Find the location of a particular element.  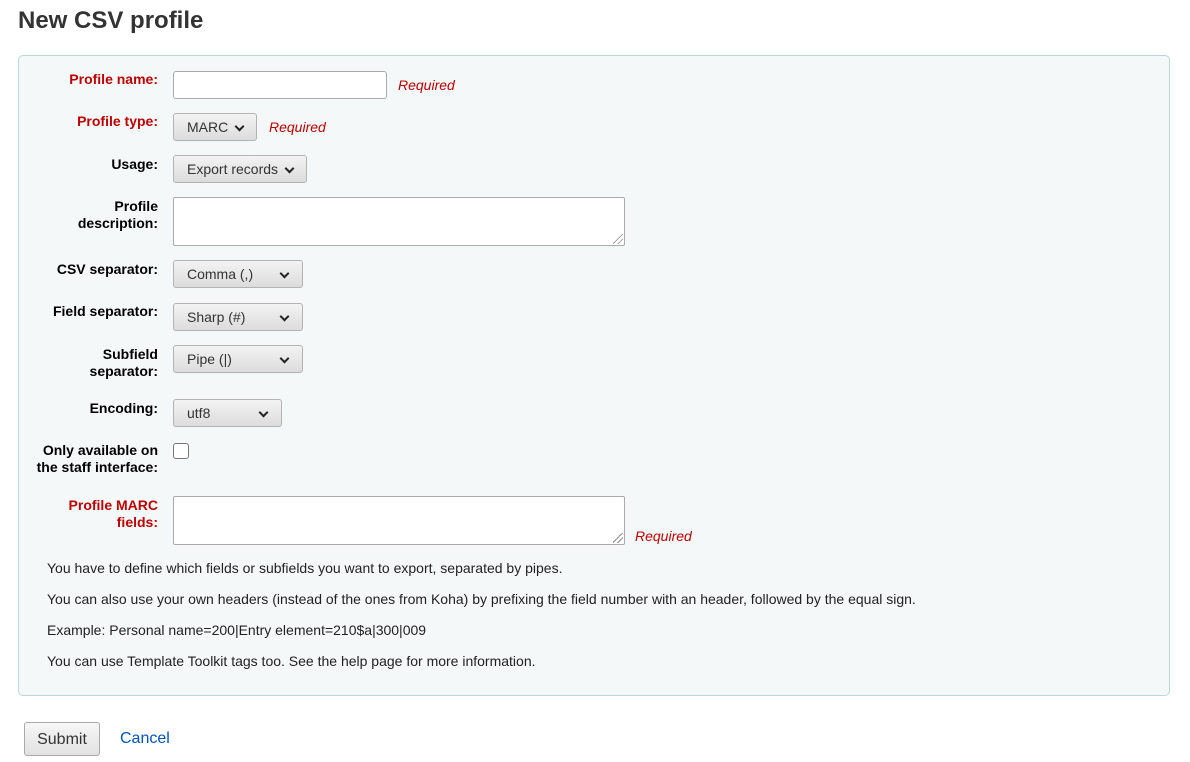

field-separator-select: Sharp (#) is located at coordinates (238, 317).